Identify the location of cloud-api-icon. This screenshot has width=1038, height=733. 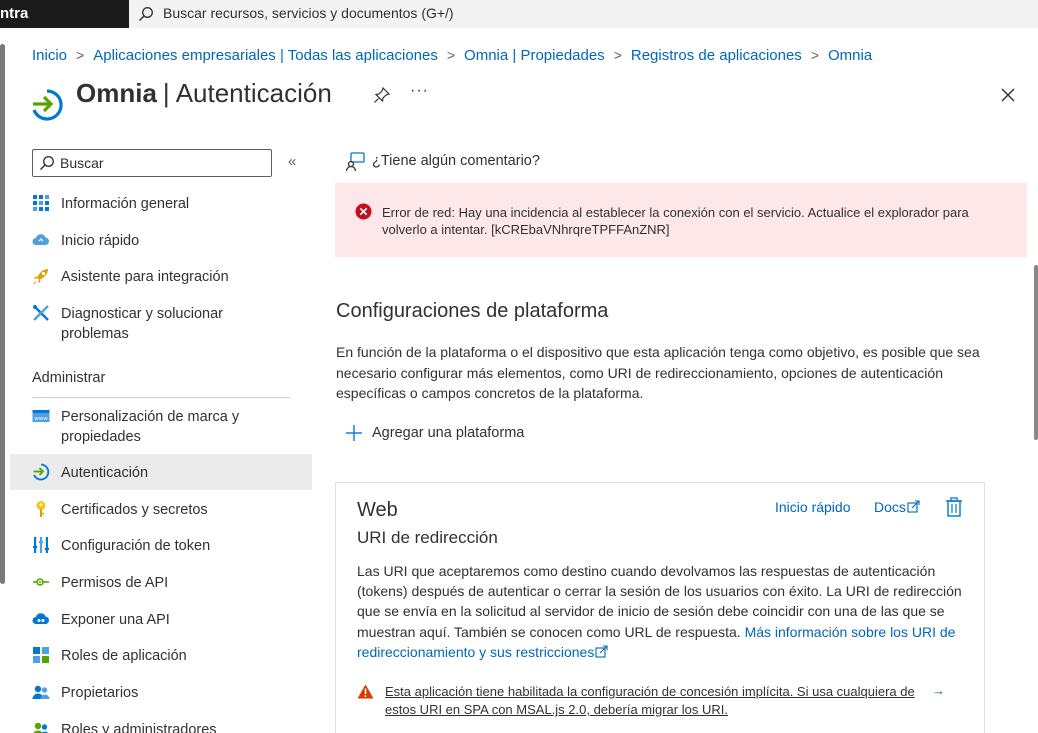
(40, 618).